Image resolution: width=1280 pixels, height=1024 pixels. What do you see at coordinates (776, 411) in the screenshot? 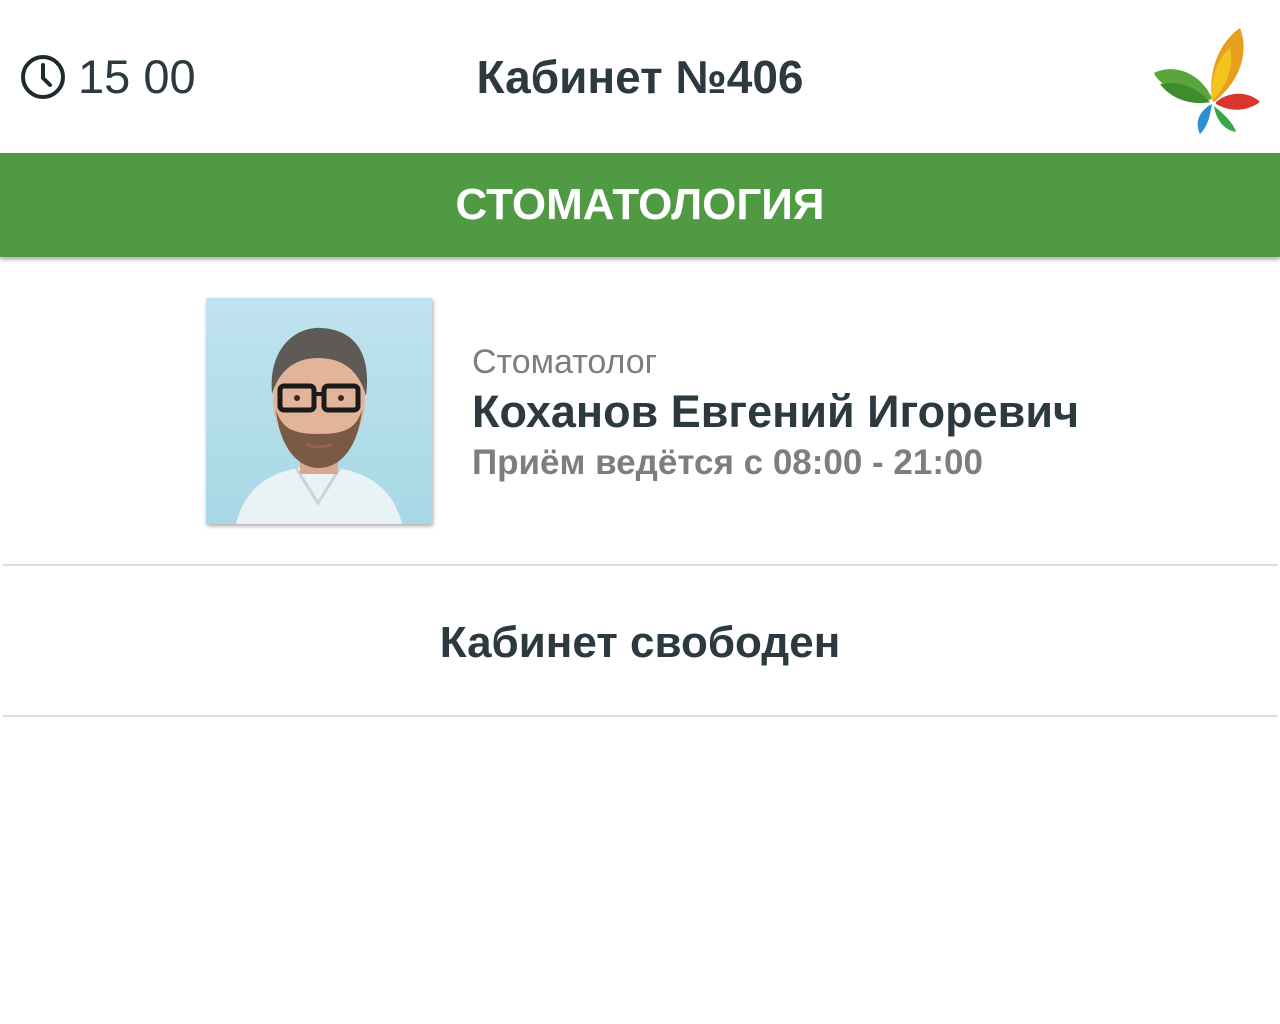
I see `doctor-name: Коханов Евгений Игоревич` at bounding box center [776, 411].